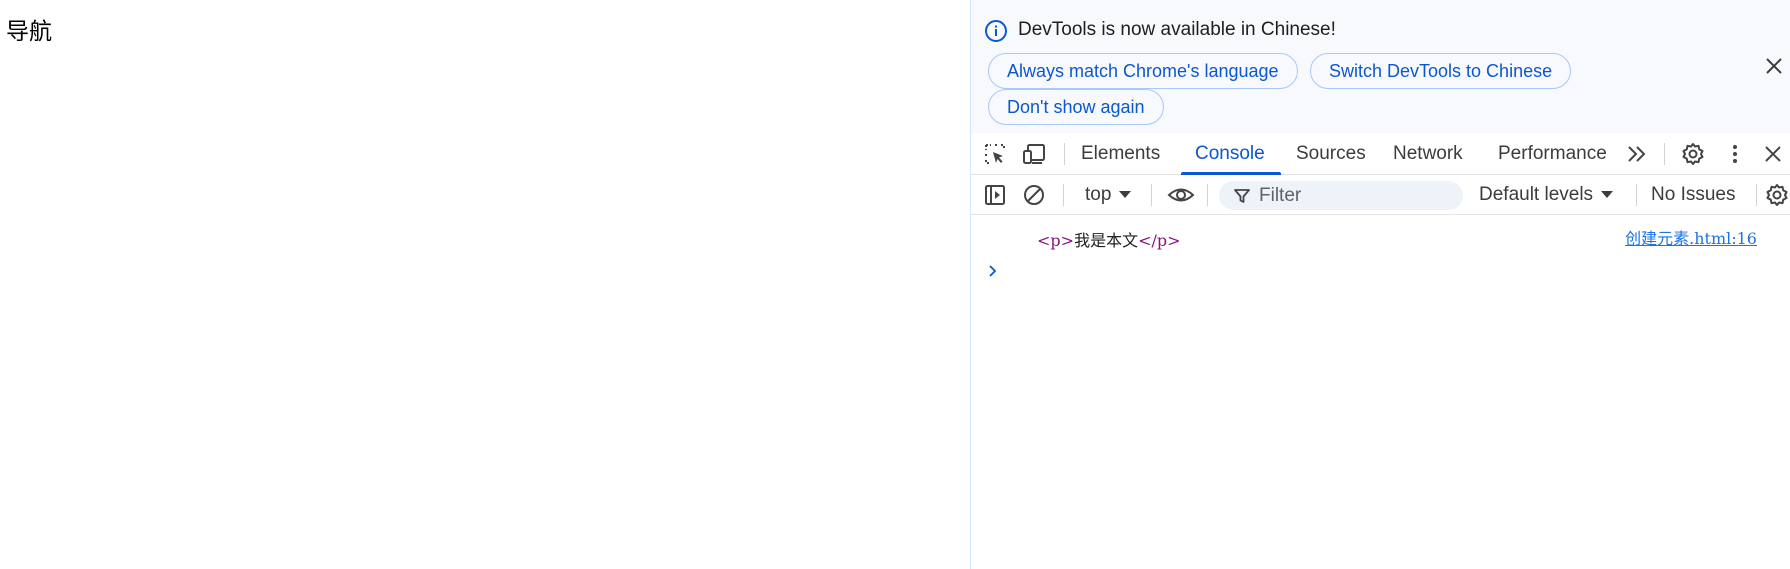  Describe the element at coordinates (1034, 154) in the screenshot. I see `device-toolbar-icon` at that location.